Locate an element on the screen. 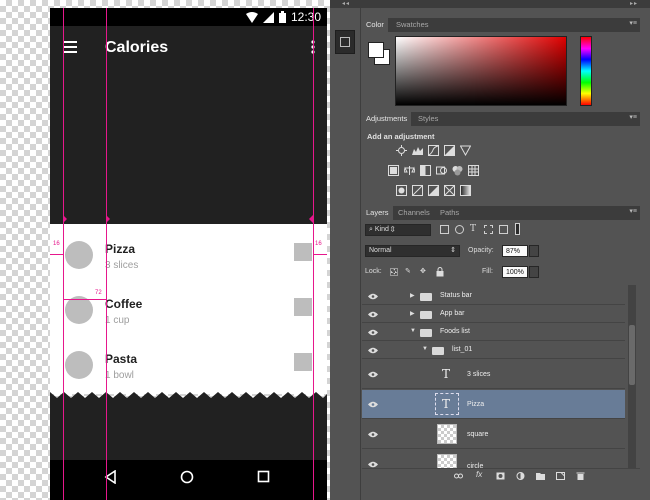 The width and height of the screenshot is (650, 500). hue-slider is located at coordinates (586, 71).